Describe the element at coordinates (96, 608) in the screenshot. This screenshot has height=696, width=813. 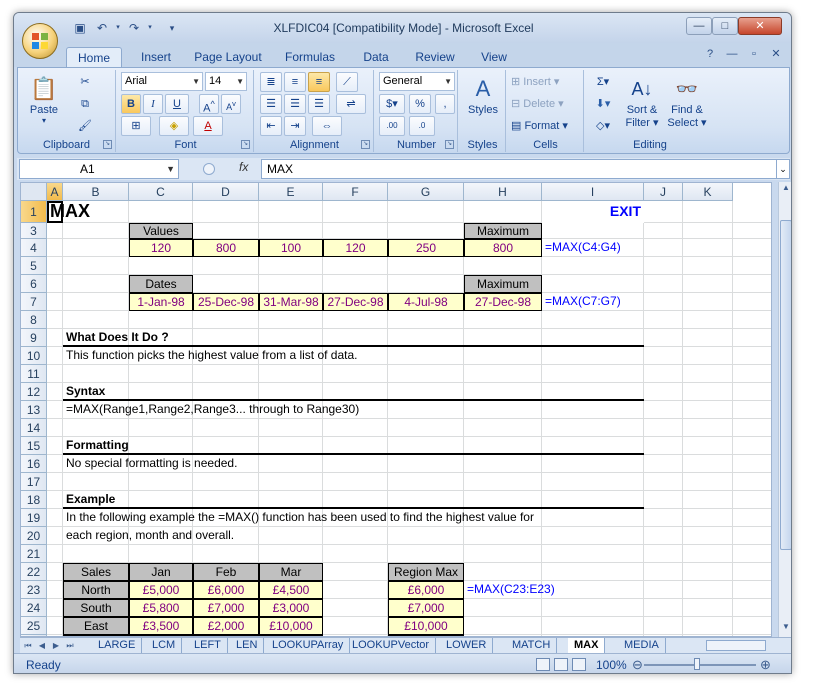
I see `region-name-cell: South` at that location.